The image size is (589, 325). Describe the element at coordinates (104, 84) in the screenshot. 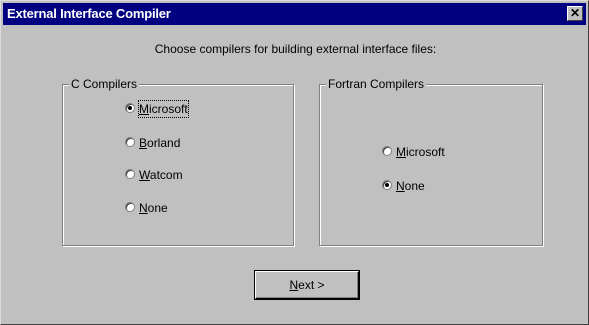

I see `c-compilers-legend: C Compilers` at that location.